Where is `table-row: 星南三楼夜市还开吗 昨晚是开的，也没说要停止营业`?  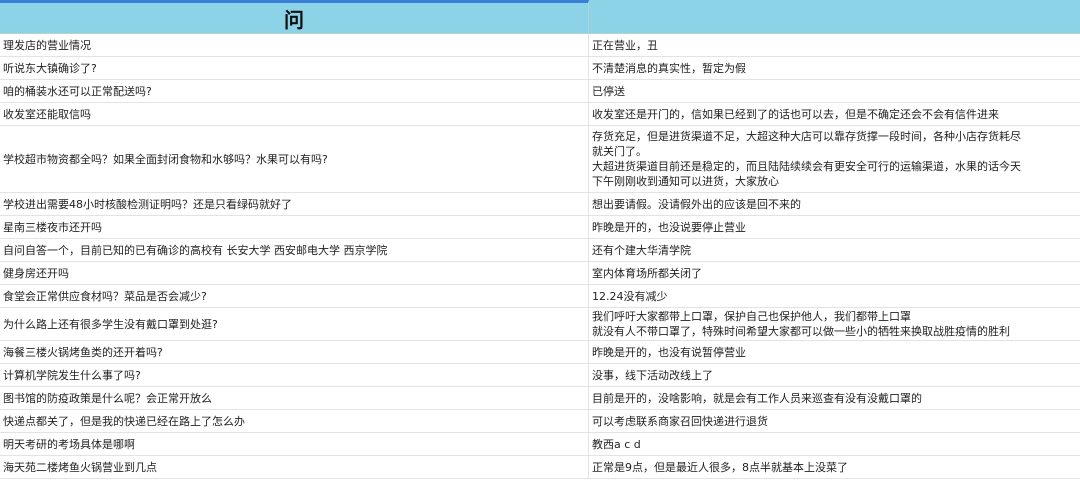 table-row: 星南三楼夜市还开吗 昨晚是开的，也没说要停止营业 is located at coordinates (540, 227).